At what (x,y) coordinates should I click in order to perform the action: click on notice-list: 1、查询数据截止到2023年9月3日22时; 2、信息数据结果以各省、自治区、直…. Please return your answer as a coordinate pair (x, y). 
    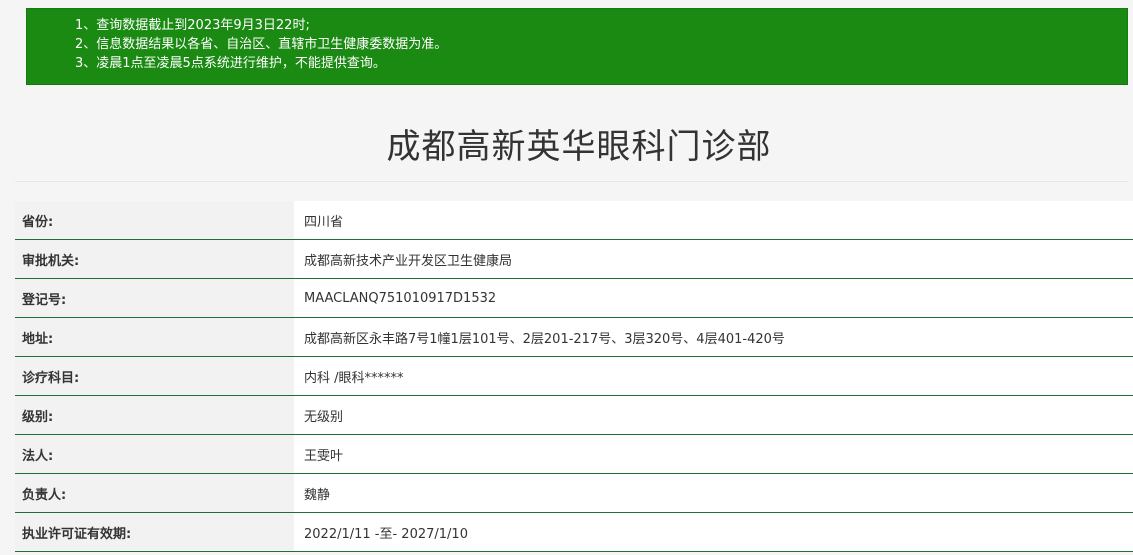
    Looking at the image, I should click on (601, 44).